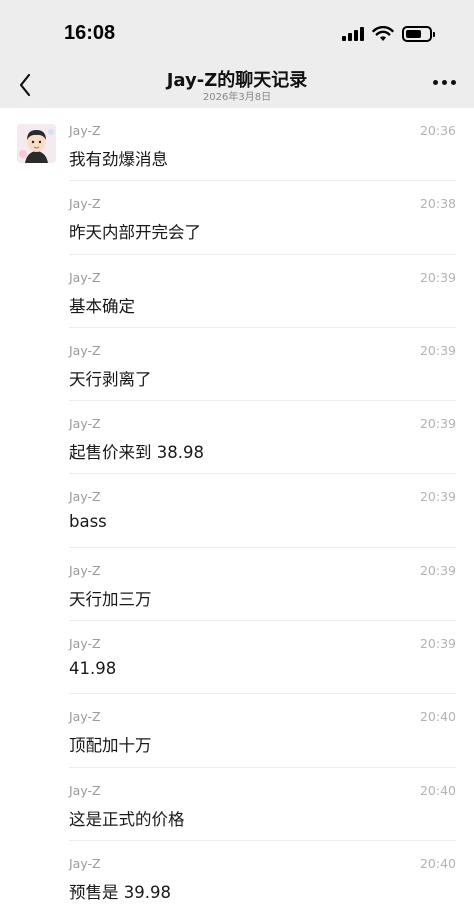  Describe the element at coordinates (237, 54) in the screenshot. I see `top-bar: 16:08 Jay-Z的聊天记录 2026年3月8日` at that location.